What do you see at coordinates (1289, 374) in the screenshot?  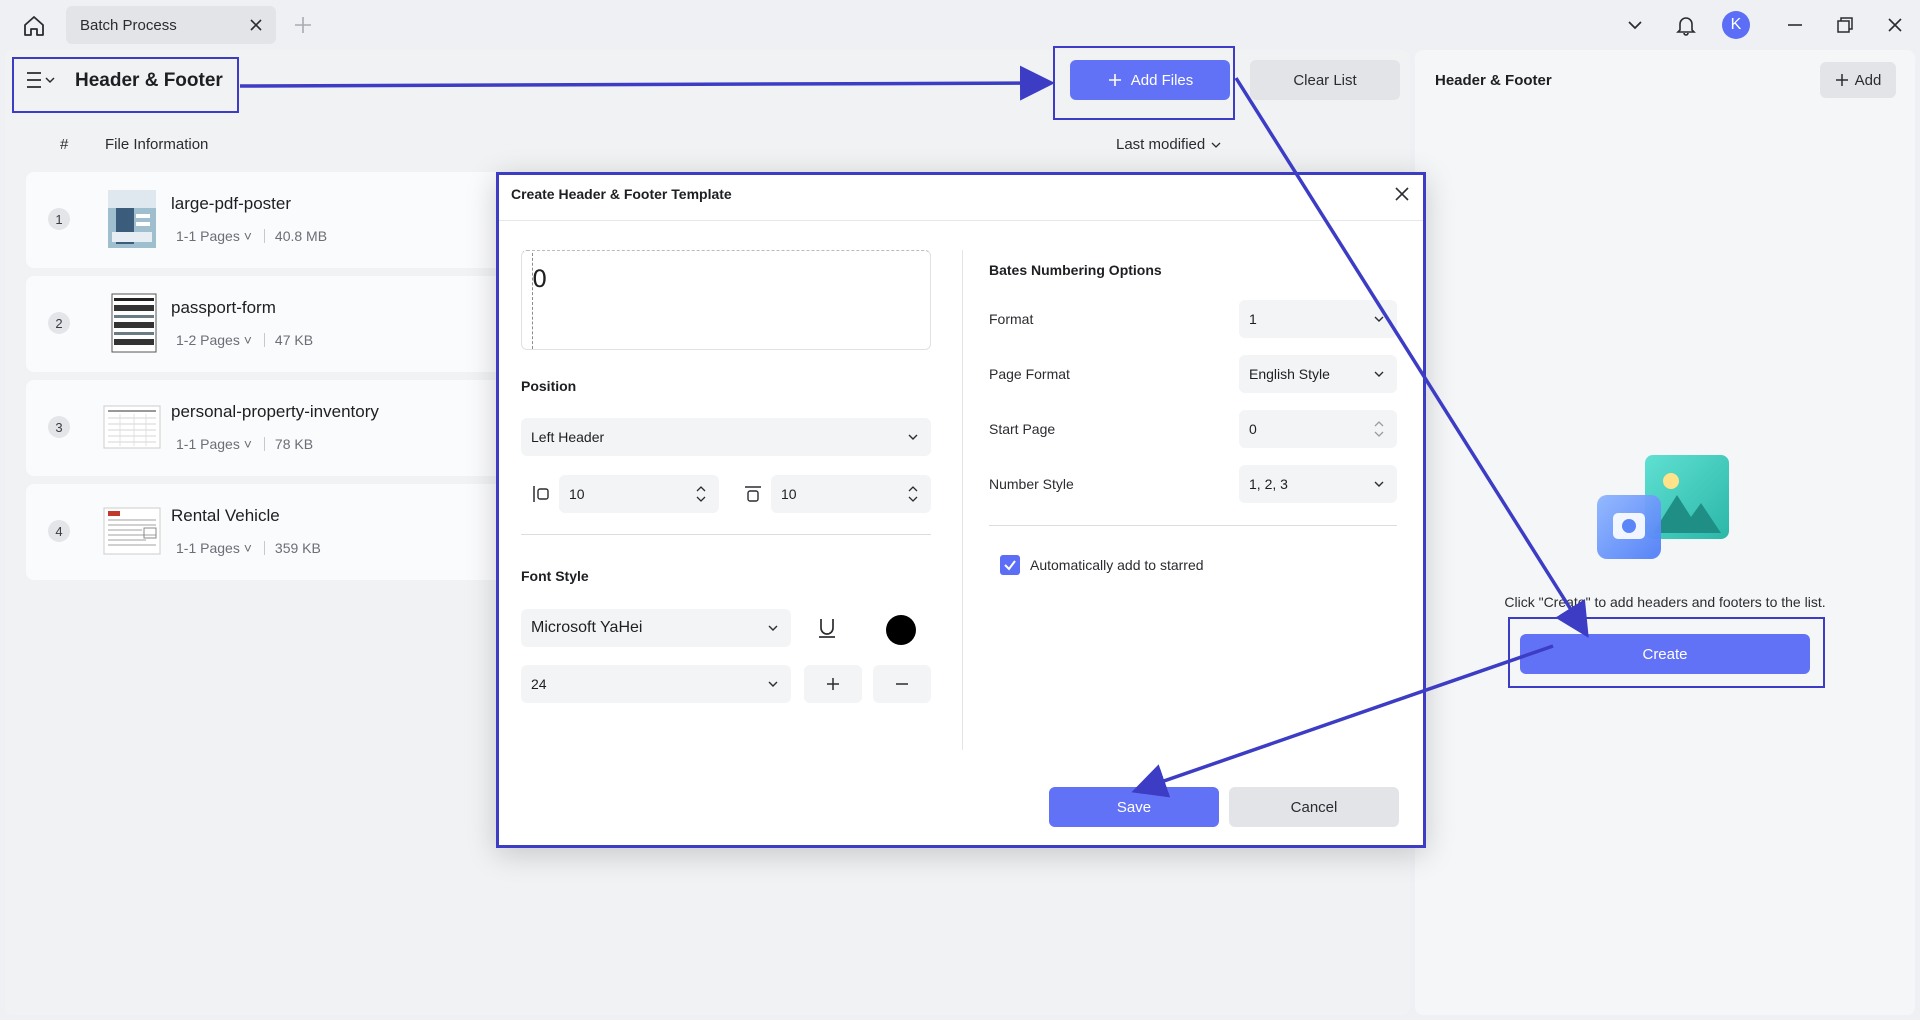 I see `page-format-value: English Style` at bounding box center [1289, 374].